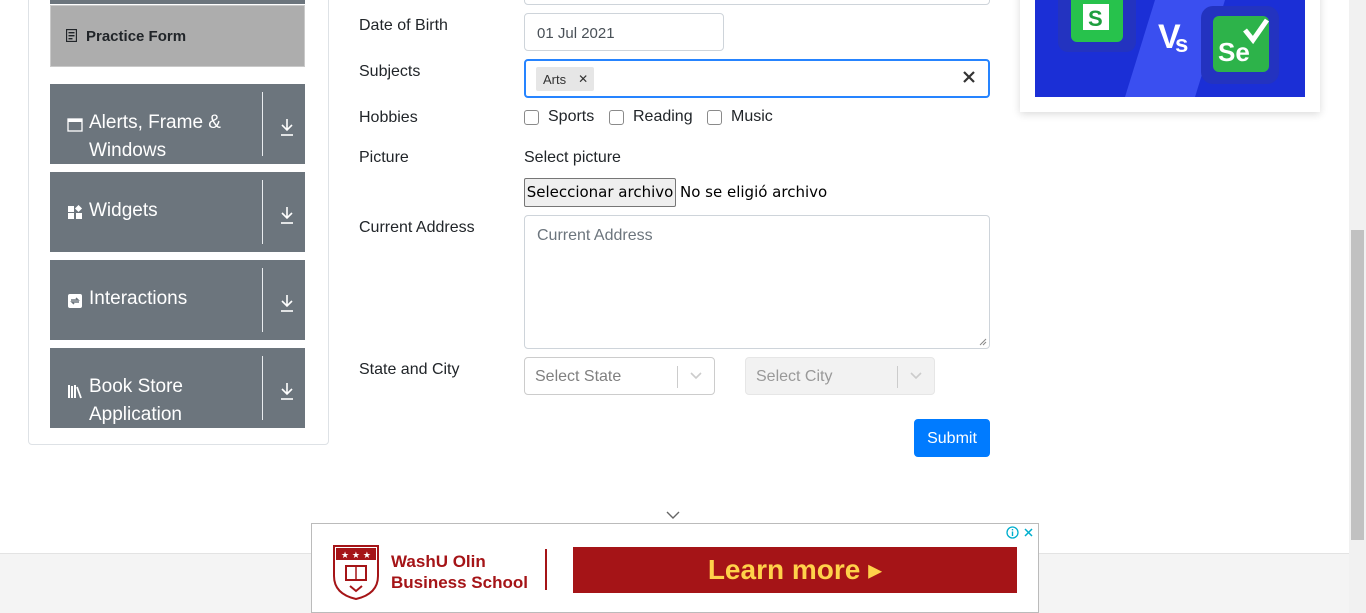  I want to click on music-checkbox, so click(714, 117).